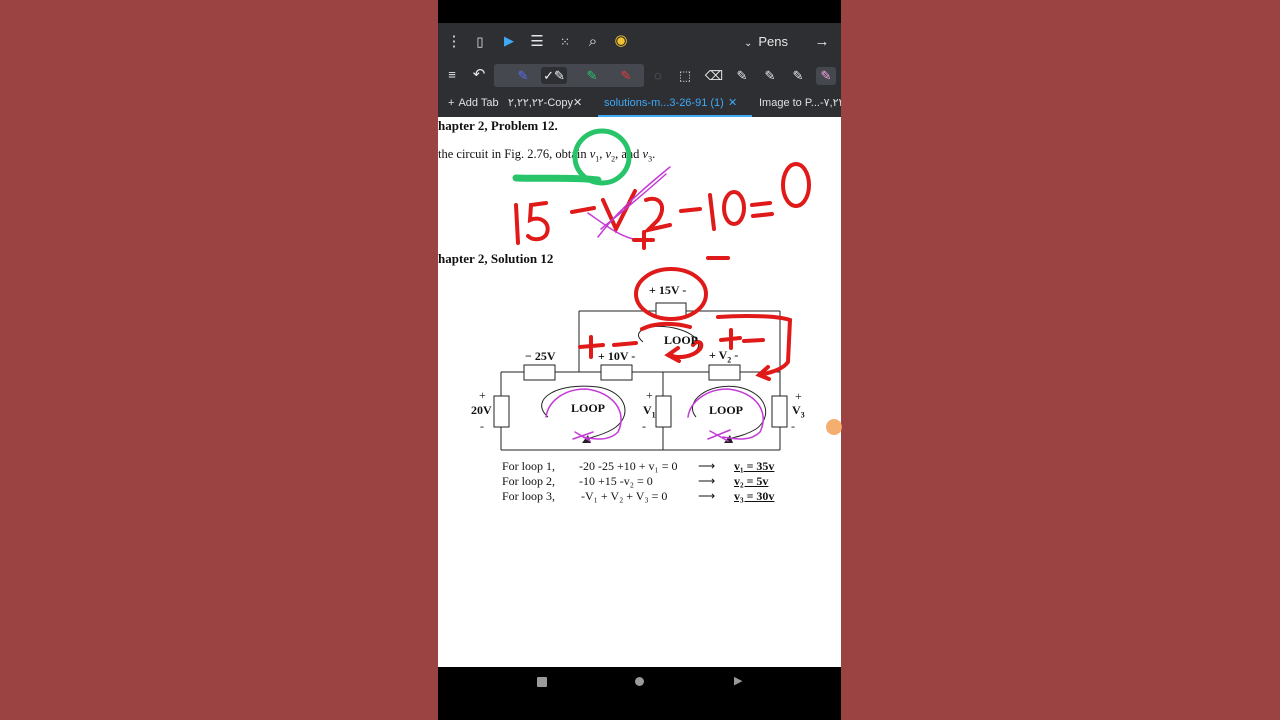 This screenshot has width=1280, height=720. What do you see at coordinates (625, 344) in the screenshot?
I see `ink-minus-left` at bounding box center [625, 344].